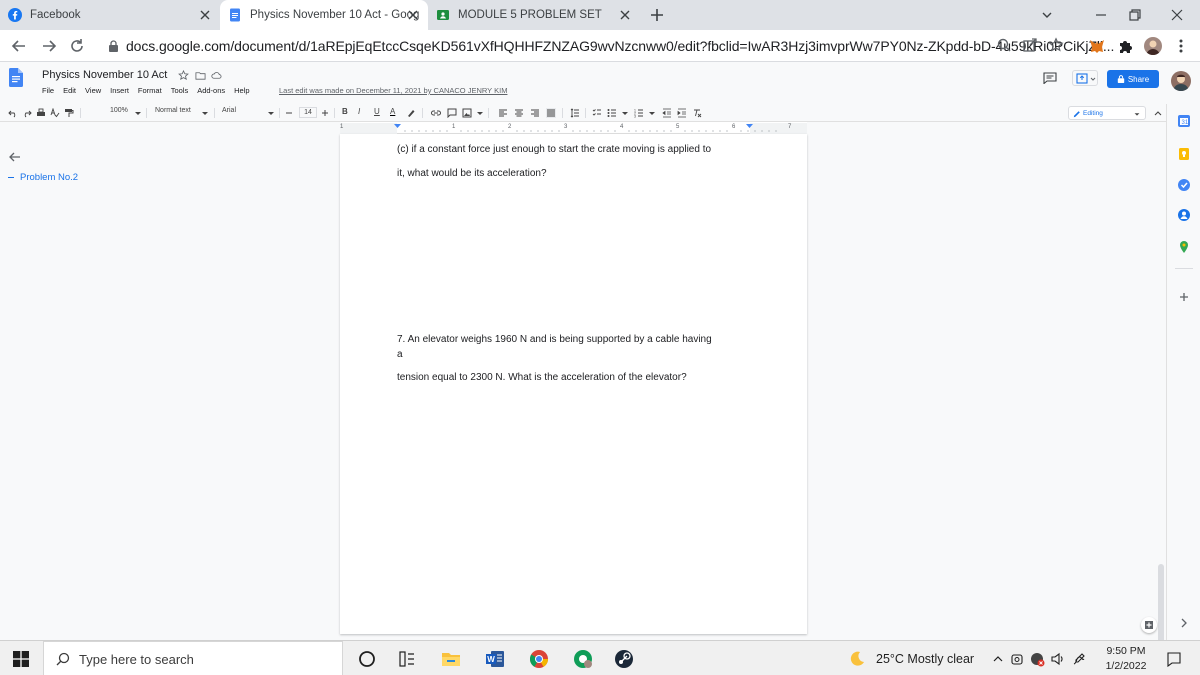 The image size is (1200, 675). What do you see at coordinates (1056, 45) in the screenshot?
I see `bookmark-star-icon` at bounding box center [1056, 45].